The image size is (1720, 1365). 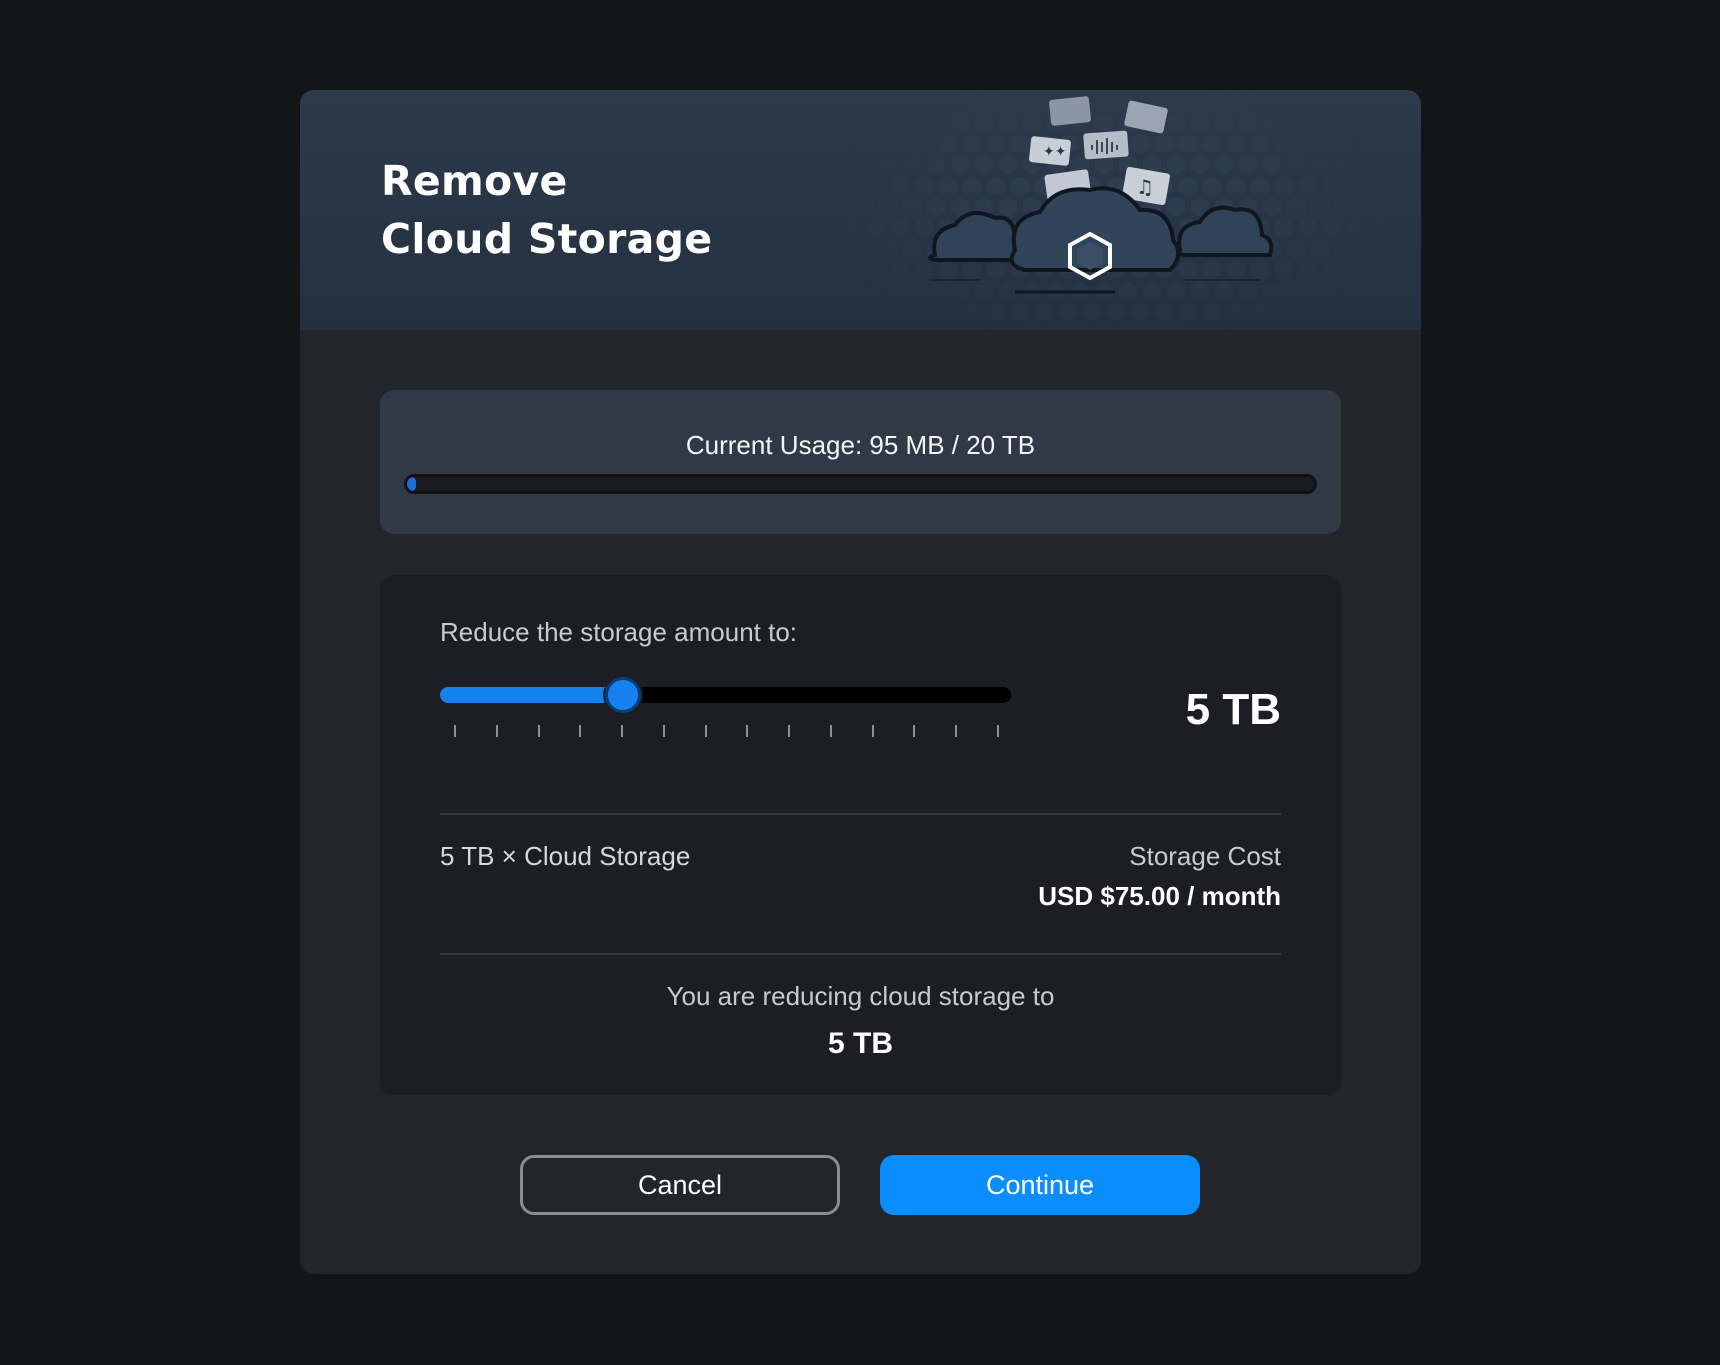 I want to click on storage-amount-slider, so click(x=725, y=695).